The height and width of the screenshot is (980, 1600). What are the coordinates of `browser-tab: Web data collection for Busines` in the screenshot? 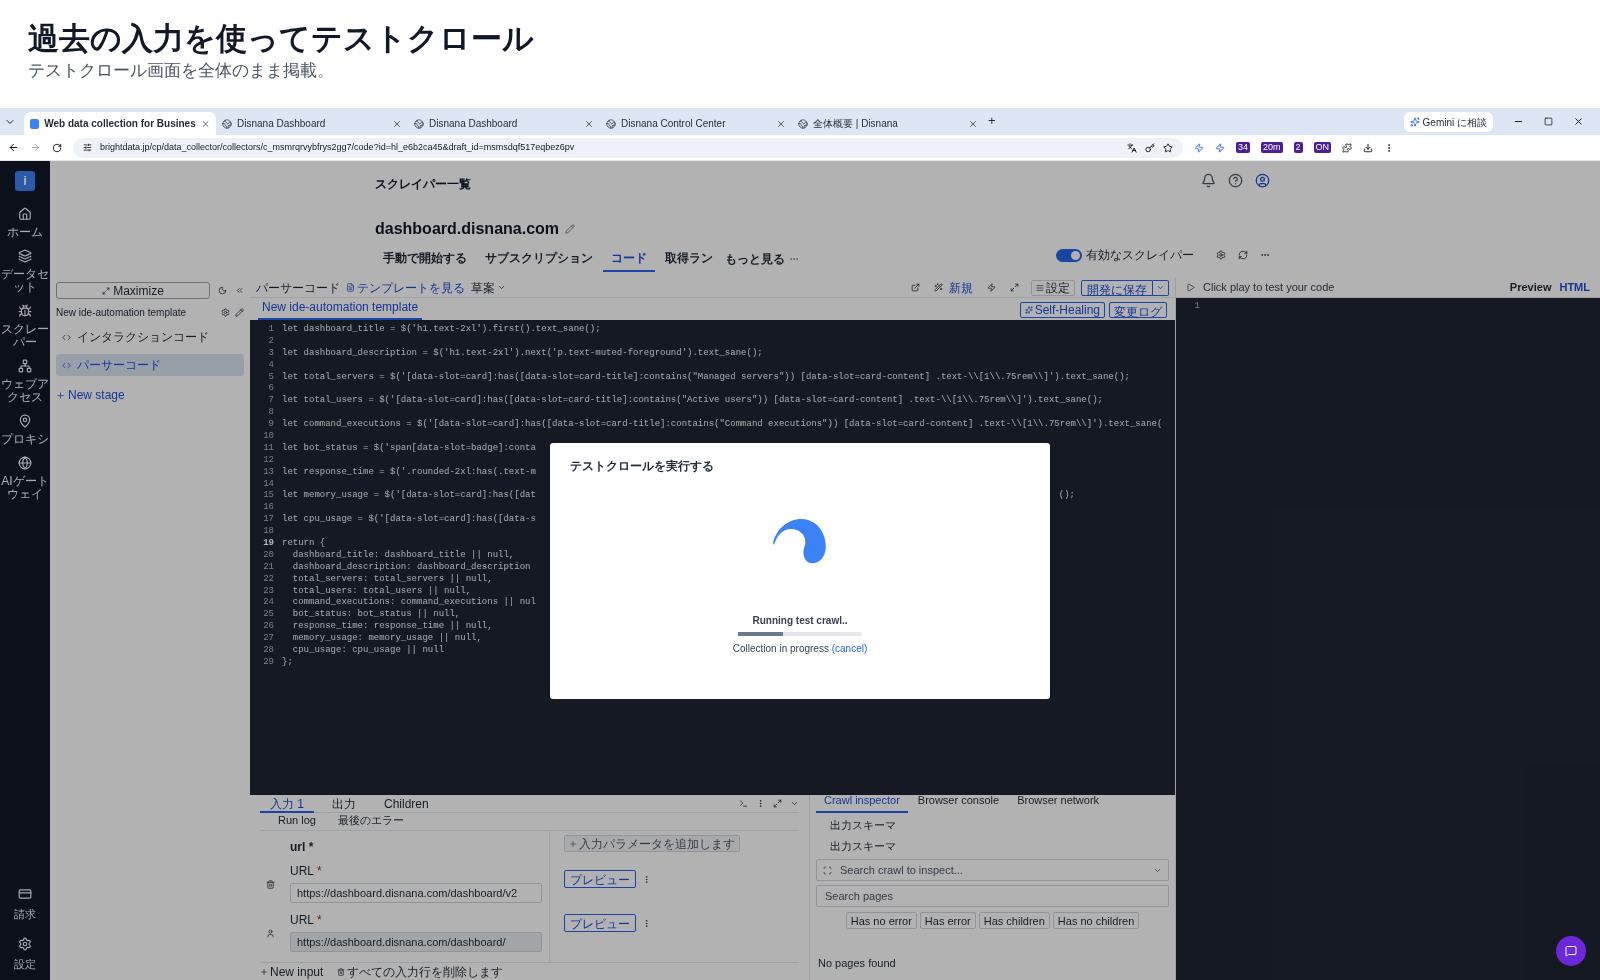 It's located at (120, 123).